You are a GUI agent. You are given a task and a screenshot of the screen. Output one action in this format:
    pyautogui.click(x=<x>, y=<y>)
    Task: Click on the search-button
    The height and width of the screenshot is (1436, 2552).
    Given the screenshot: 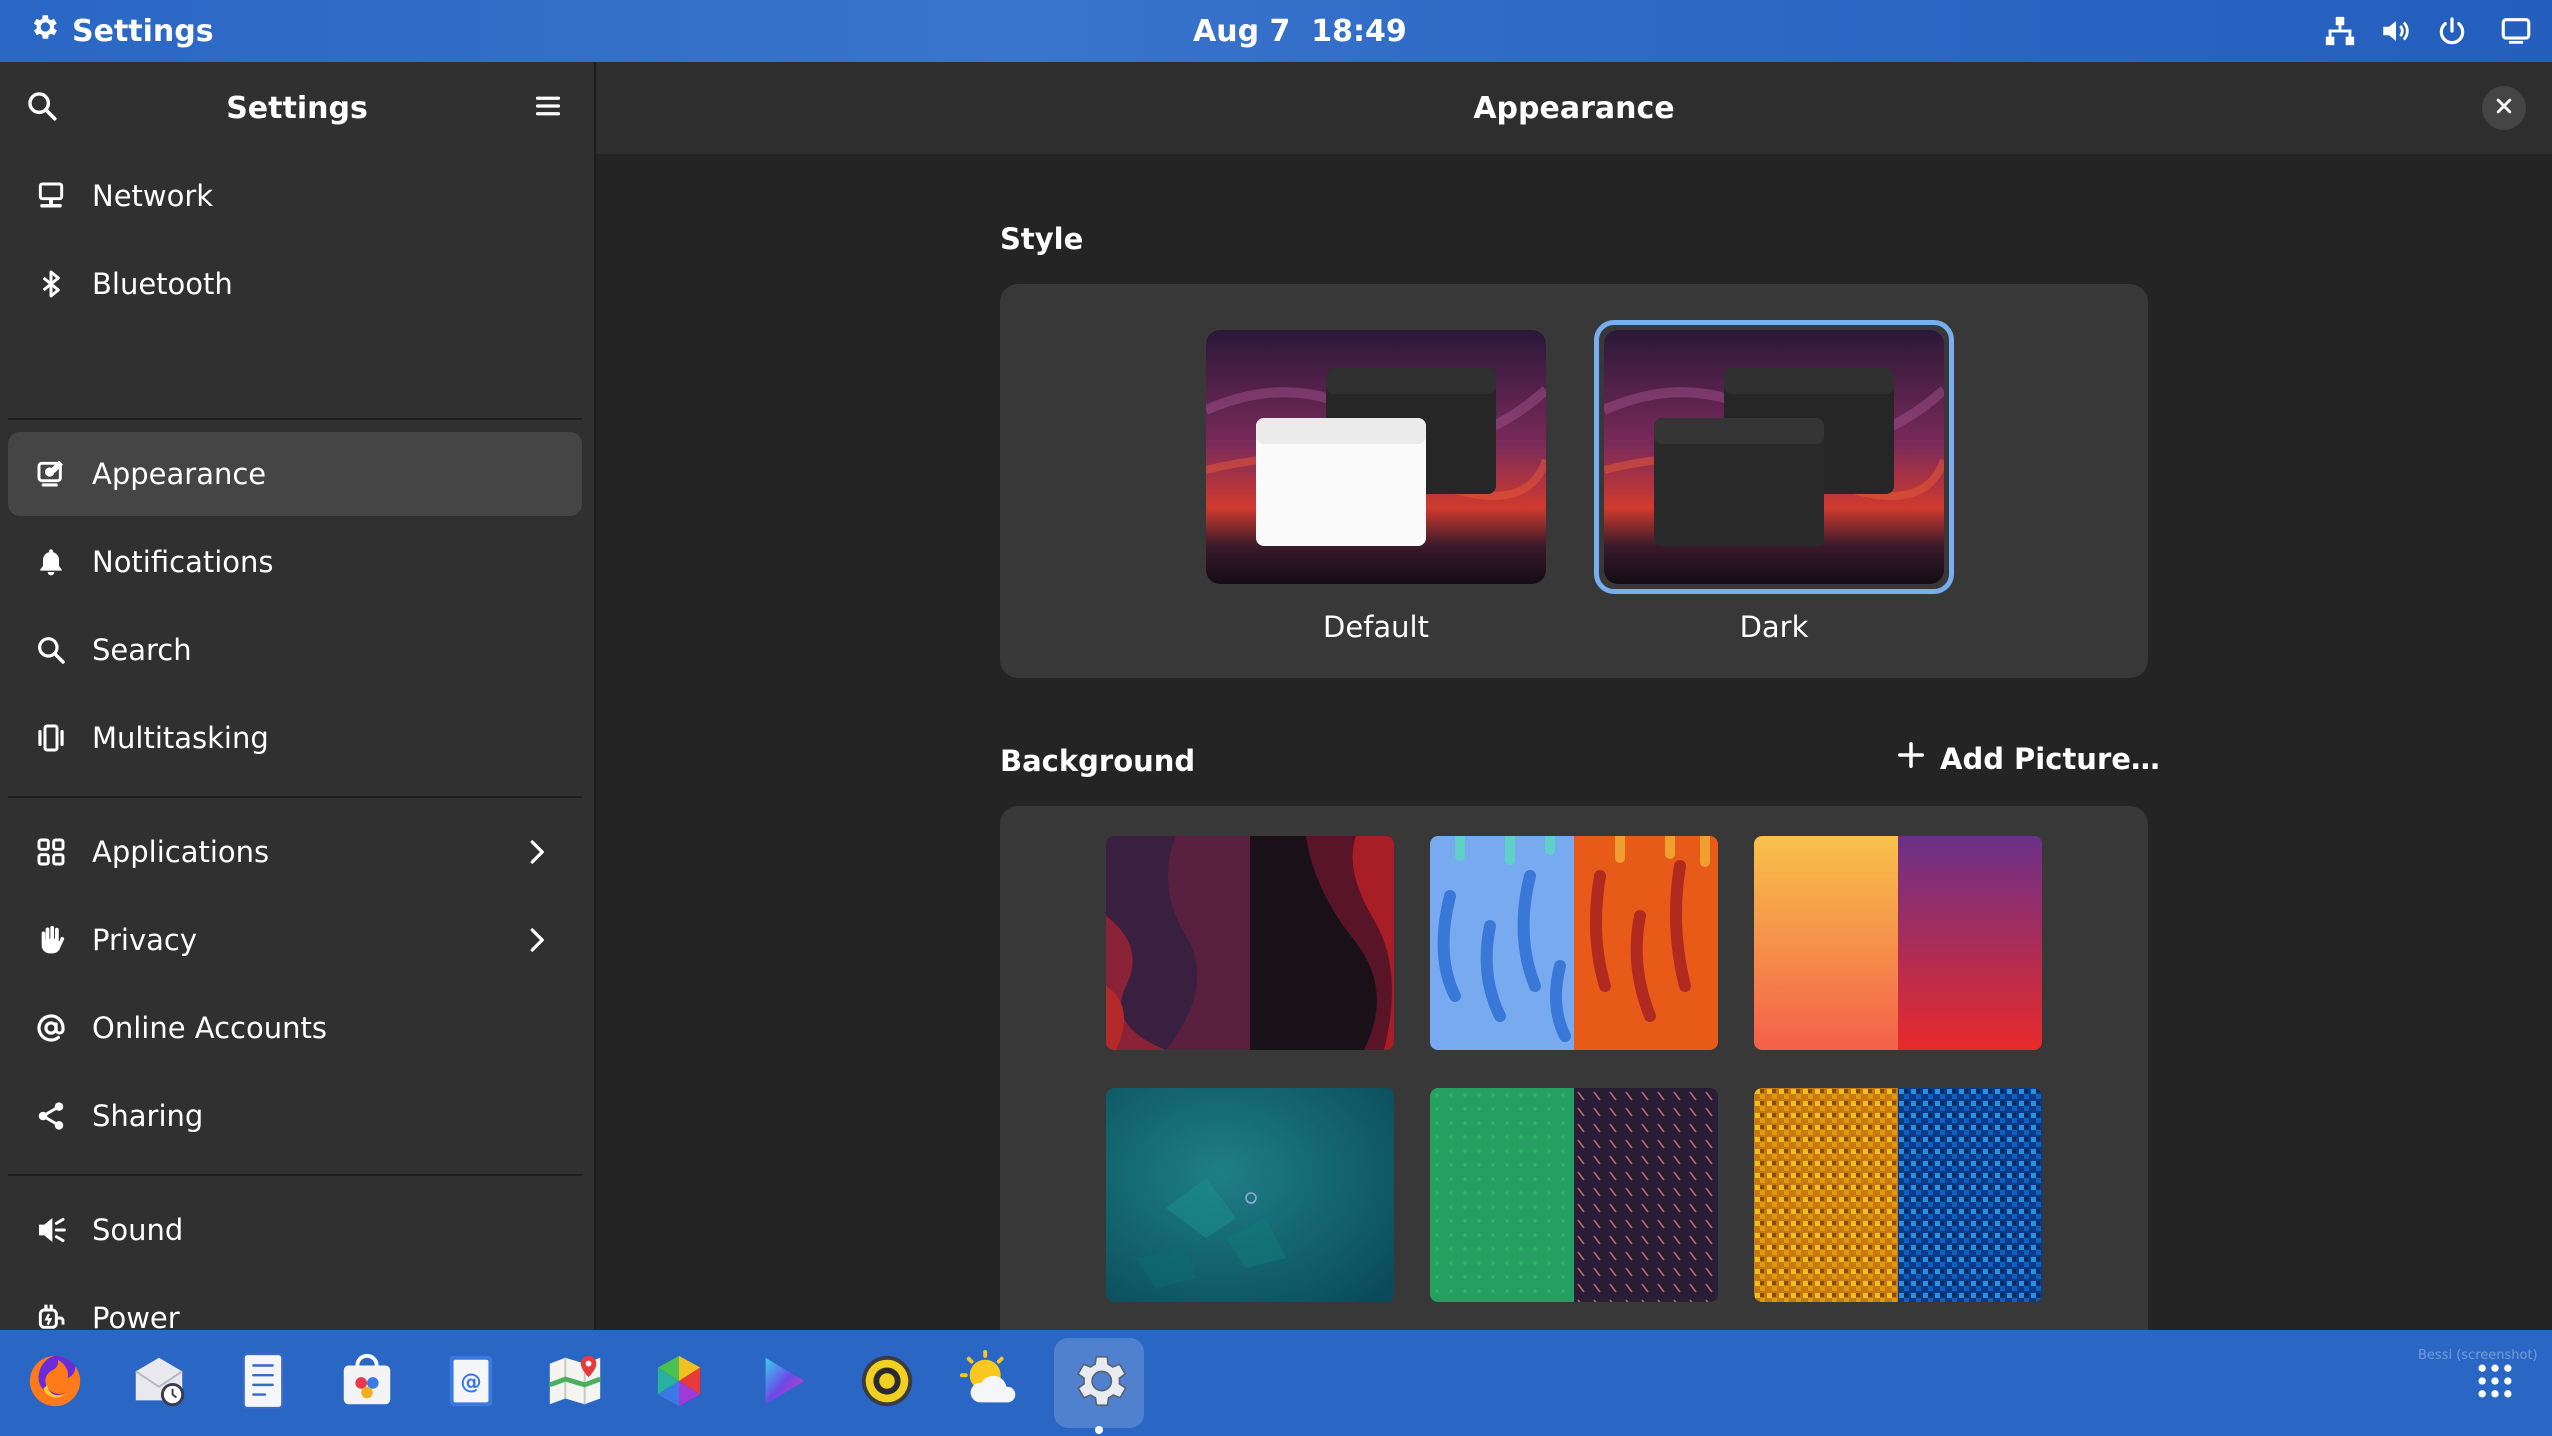 What is the action you would take?
    pyautogui.click(x=42, y=108)
    